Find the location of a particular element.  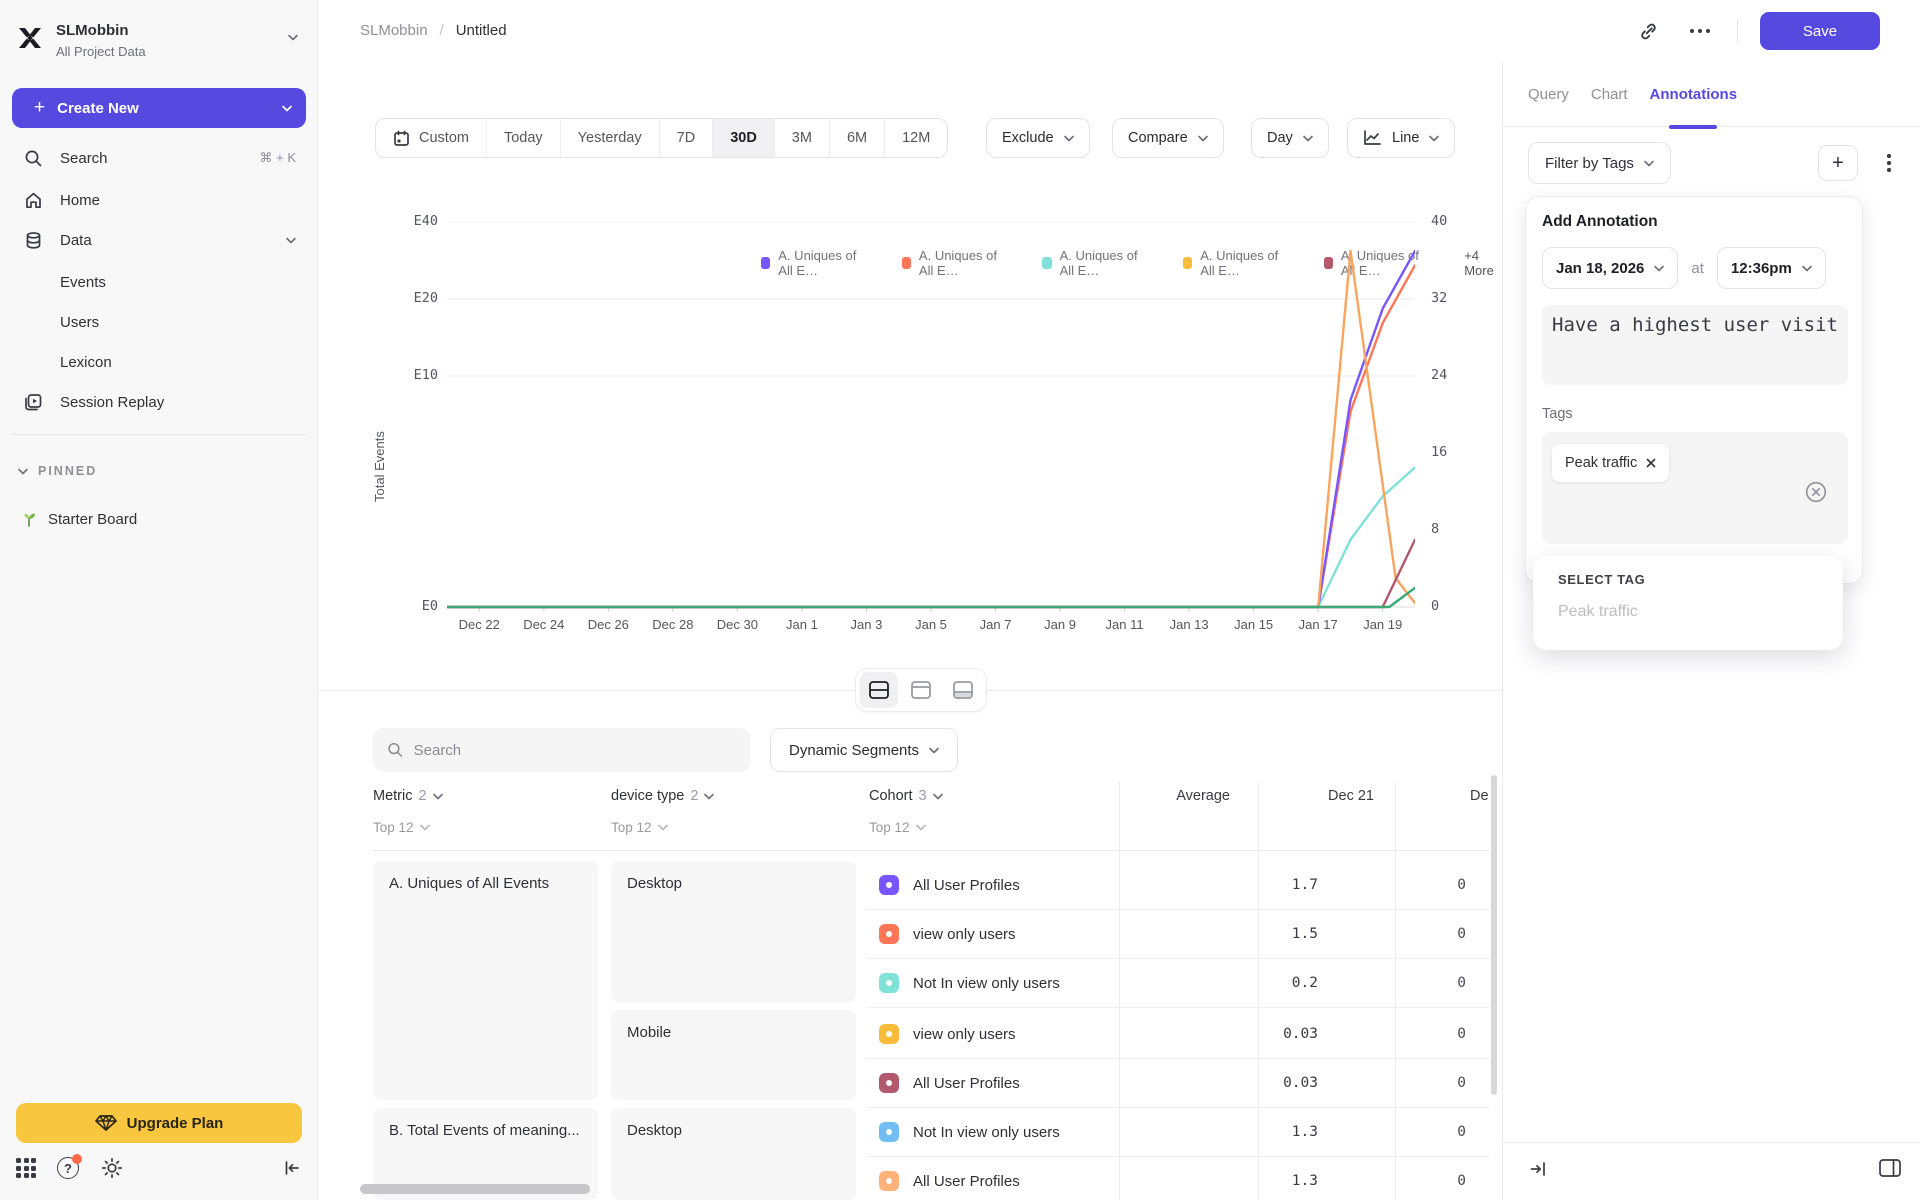

y-axis-title: Total Events is located at coordinates (379, 466).